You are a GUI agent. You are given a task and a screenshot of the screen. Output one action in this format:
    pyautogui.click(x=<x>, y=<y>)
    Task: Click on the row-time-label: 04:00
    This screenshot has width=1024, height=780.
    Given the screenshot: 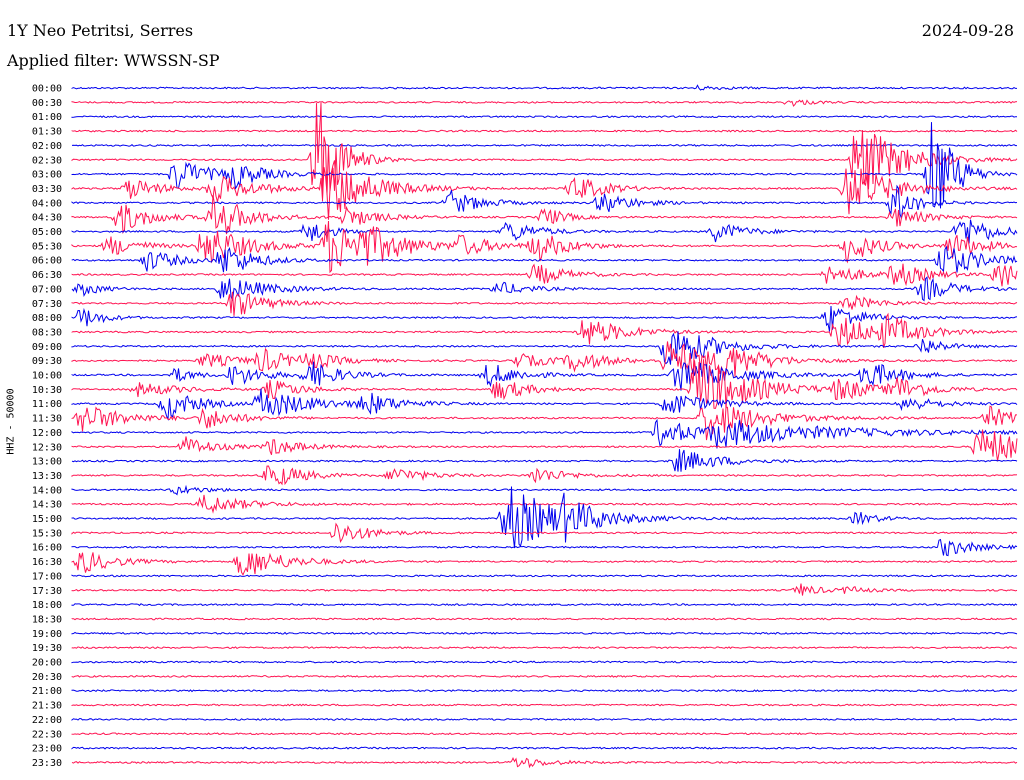 What is the action you would take?
    pyautogui.click(x=47, y=203)
    